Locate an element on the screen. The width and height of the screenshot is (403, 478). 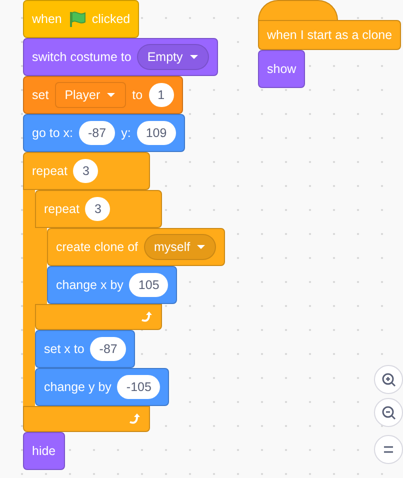
code-block: change x by 105 is located at coordinates (112, 285).